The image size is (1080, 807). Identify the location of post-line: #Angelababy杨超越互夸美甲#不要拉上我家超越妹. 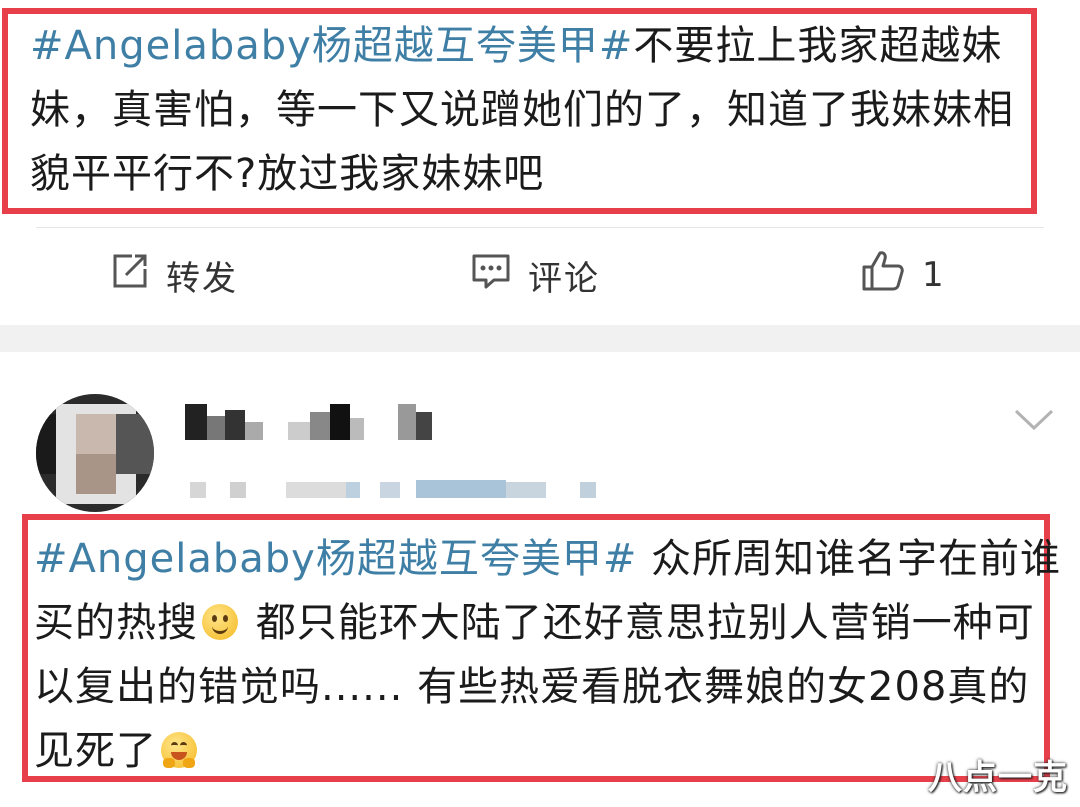
(522, 46).